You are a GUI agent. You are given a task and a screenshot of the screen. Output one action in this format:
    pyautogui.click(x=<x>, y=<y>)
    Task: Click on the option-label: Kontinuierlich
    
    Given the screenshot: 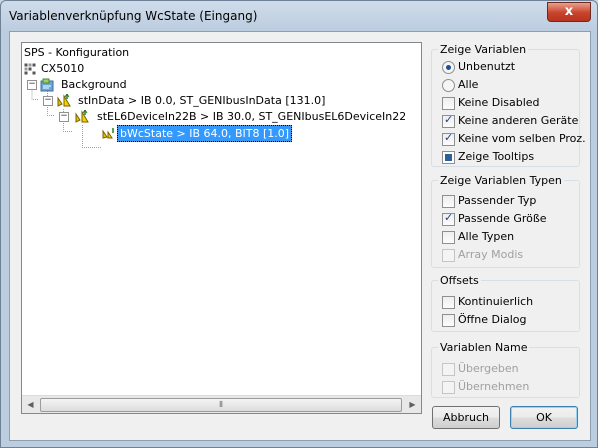 What is the action you would take?
    pyautogui.click(x=496, y=301)
    